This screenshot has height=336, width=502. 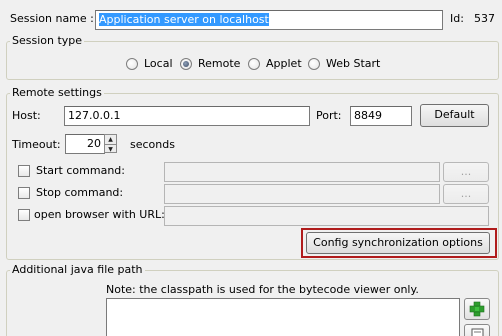 What do you see at coordinates (302, 172) in the screenshot?
I see `start-command-input` at bounding box center [302, 172].